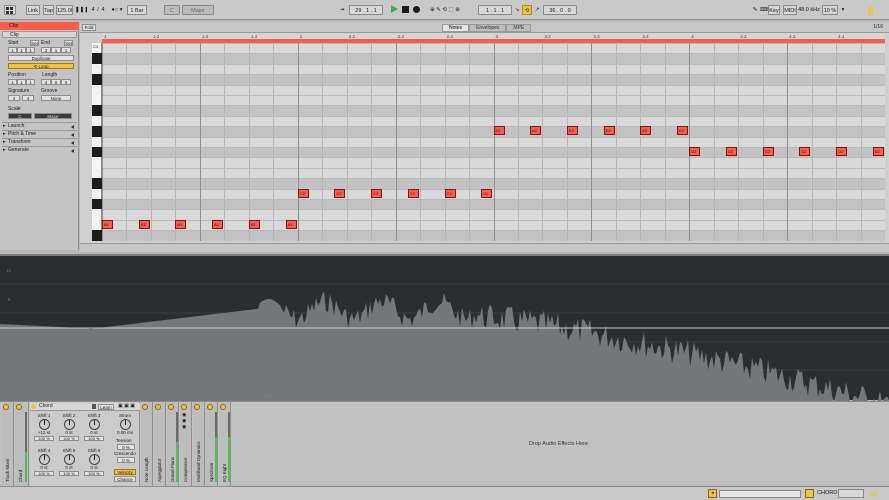 This screenshot has height=500, width=889. Describe the element at coordinates (519, 28) in the screenshot. I see `tab-mpe: MPE` at that location.